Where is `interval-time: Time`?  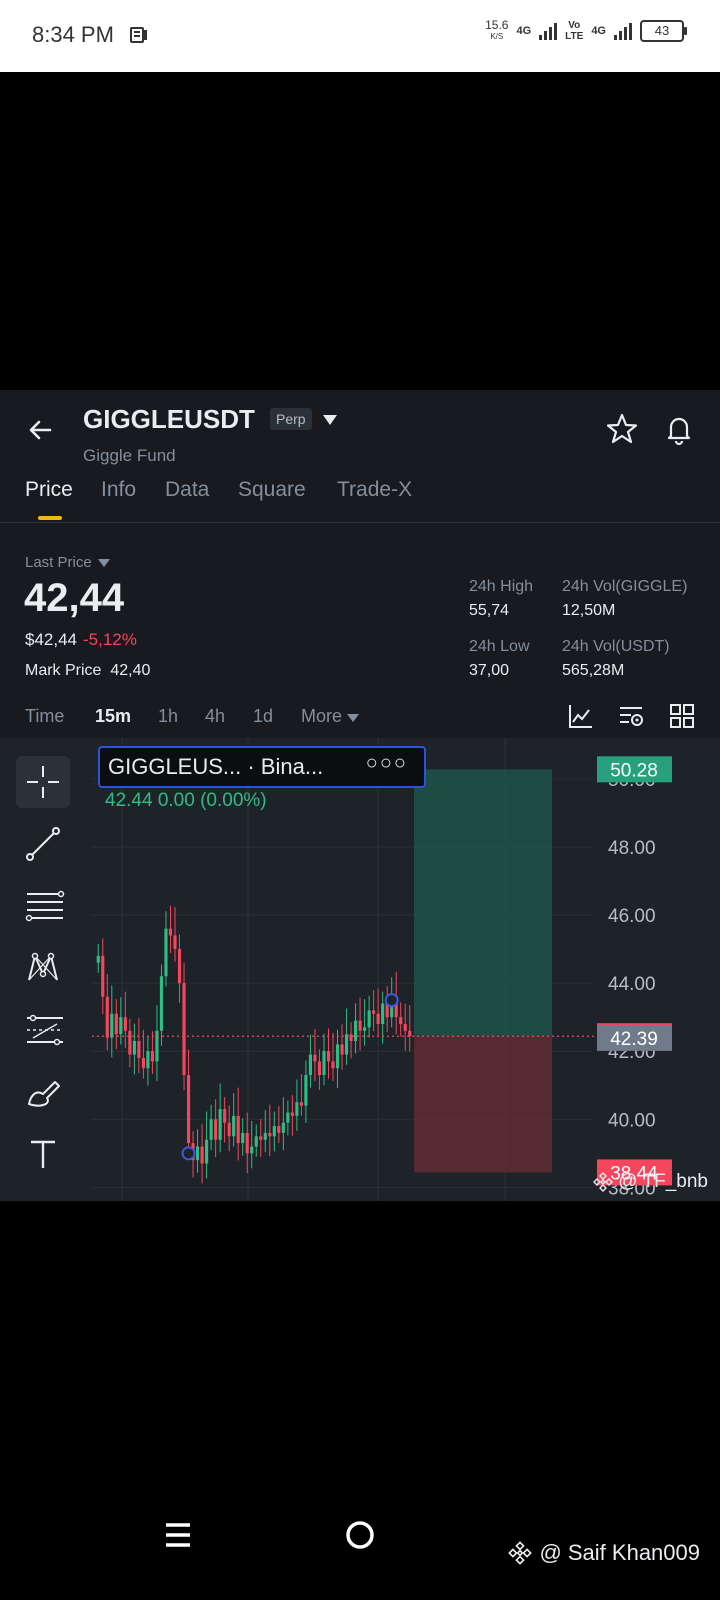 interval-time: Time is located at coordinates (44, 716).